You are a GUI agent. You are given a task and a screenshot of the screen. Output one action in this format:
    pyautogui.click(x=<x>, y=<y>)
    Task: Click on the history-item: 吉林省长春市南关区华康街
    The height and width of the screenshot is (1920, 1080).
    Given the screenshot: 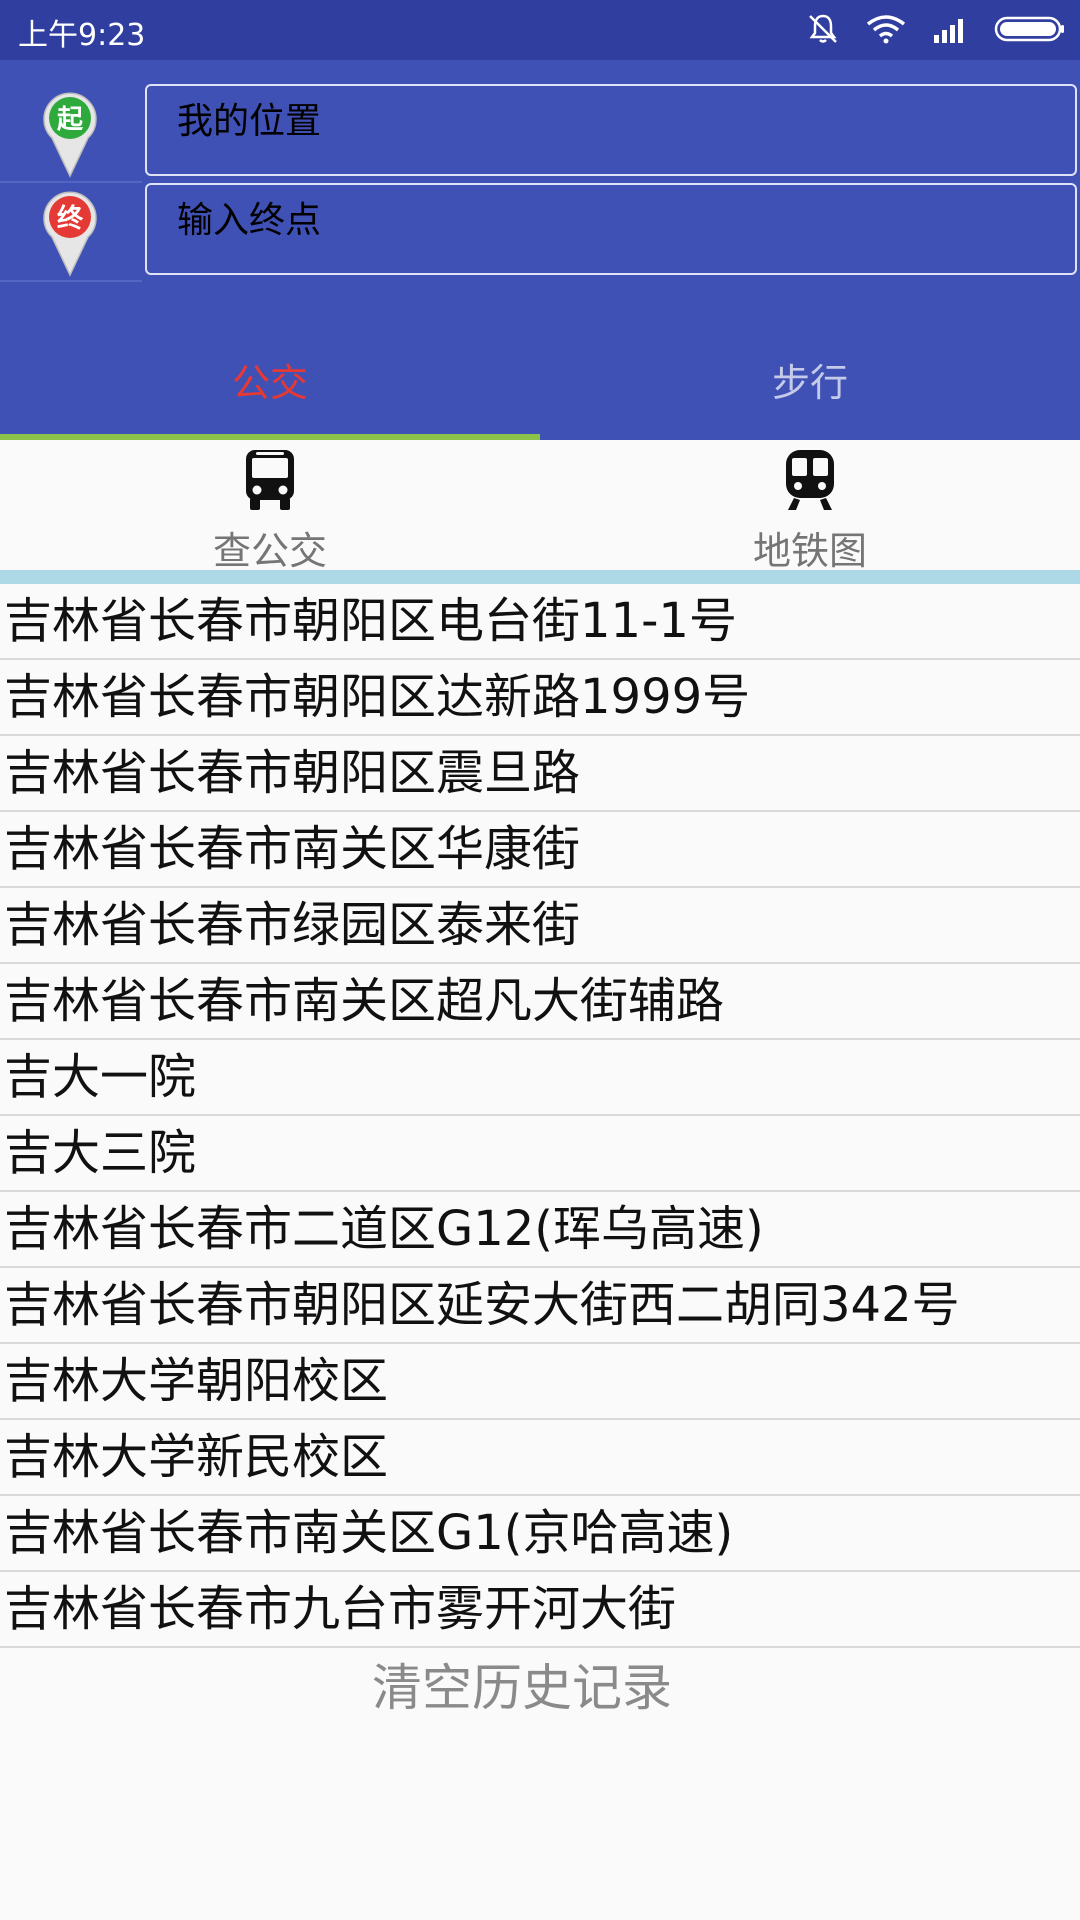 What is the action you would take?
    pyautogui.click(x=540, y=850)
    